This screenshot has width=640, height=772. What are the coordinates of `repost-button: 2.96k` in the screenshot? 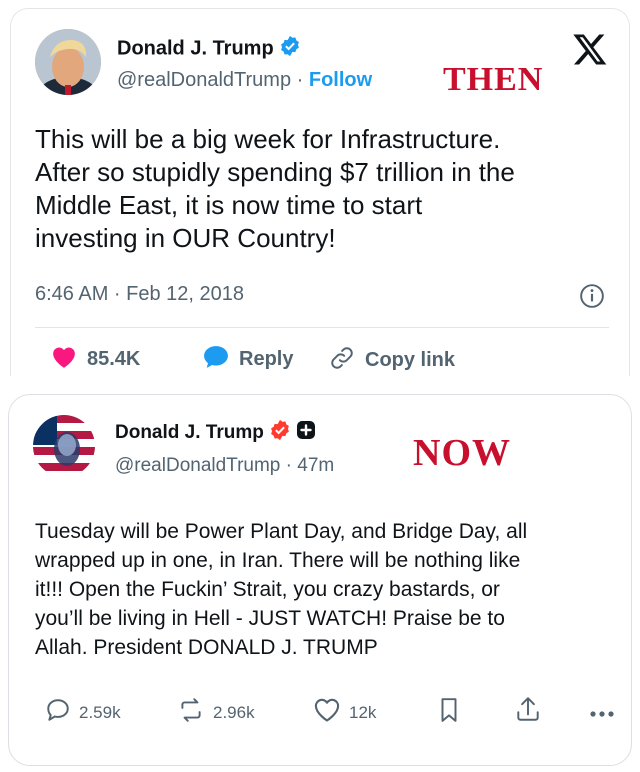 It's located at (216, 712).